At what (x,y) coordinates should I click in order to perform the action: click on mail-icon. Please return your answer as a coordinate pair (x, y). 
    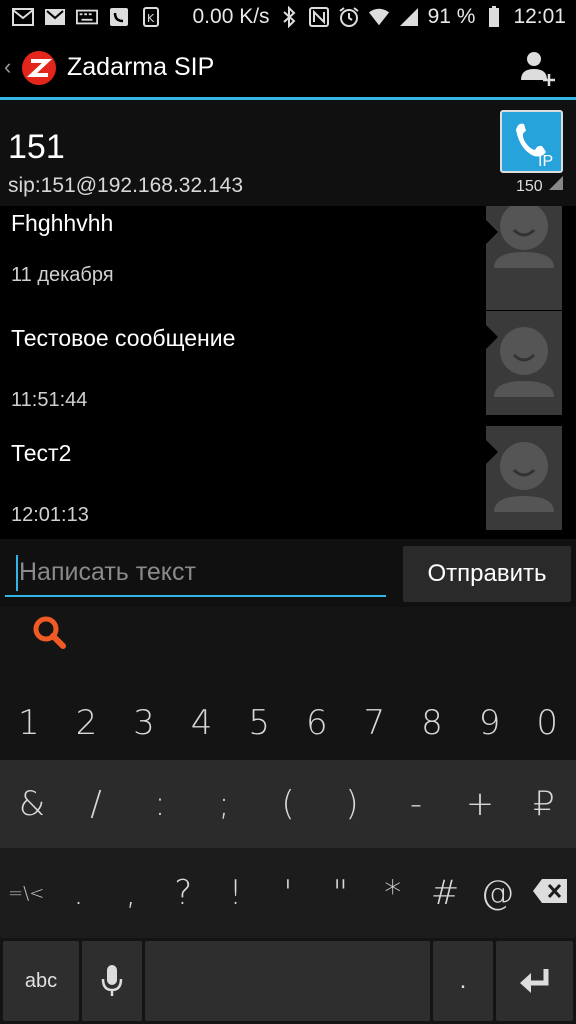
    Looking at the image, I should click on (23, 17).